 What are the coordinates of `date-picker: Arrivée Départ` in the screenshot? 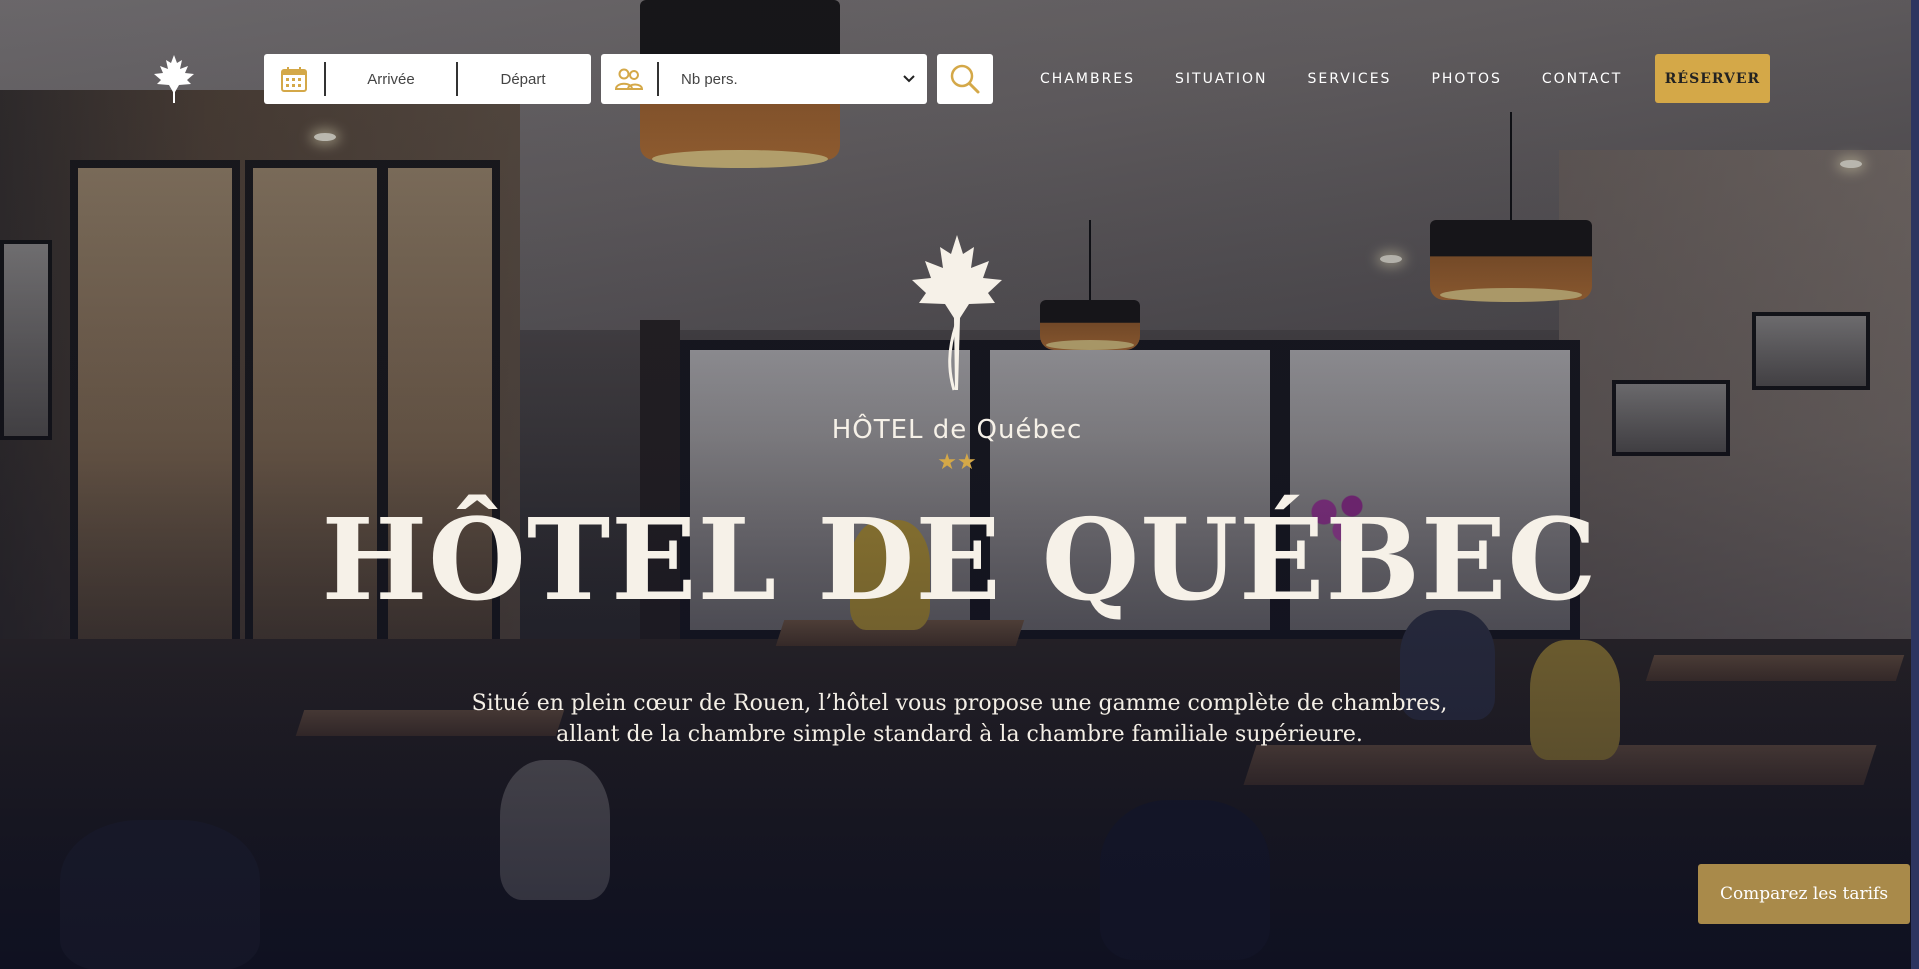 It's located at (427, 79).